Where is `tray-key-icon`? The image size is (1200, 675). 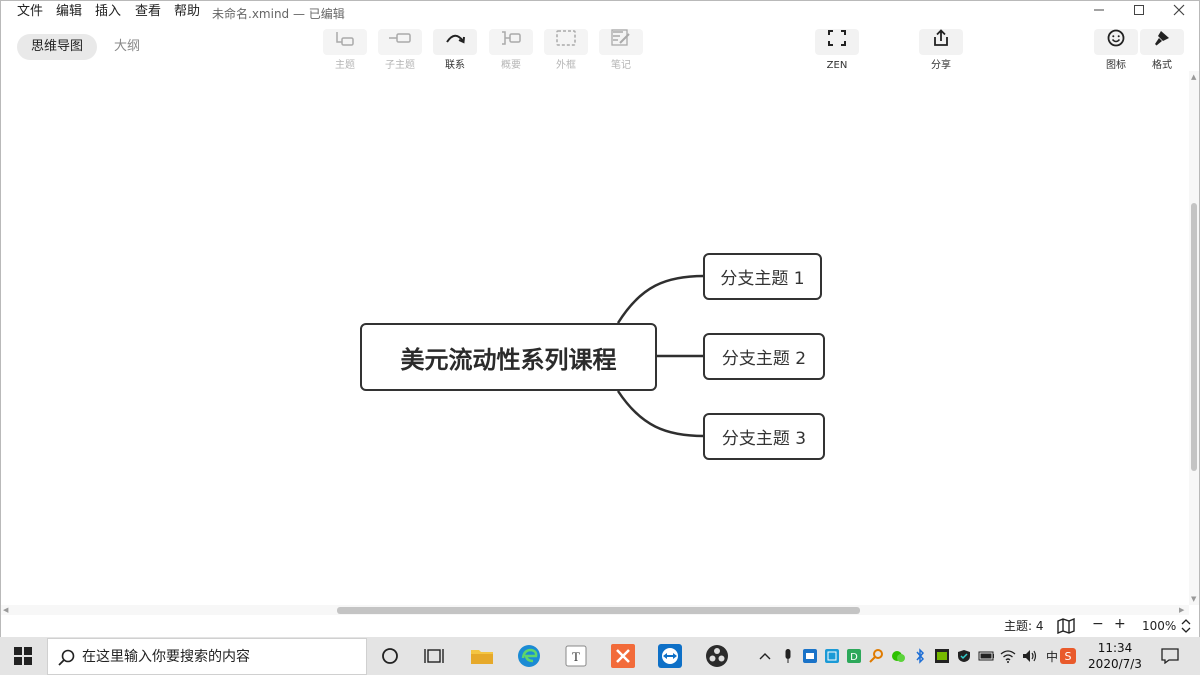
tray-key-icon is located at coordinates (876, 656).